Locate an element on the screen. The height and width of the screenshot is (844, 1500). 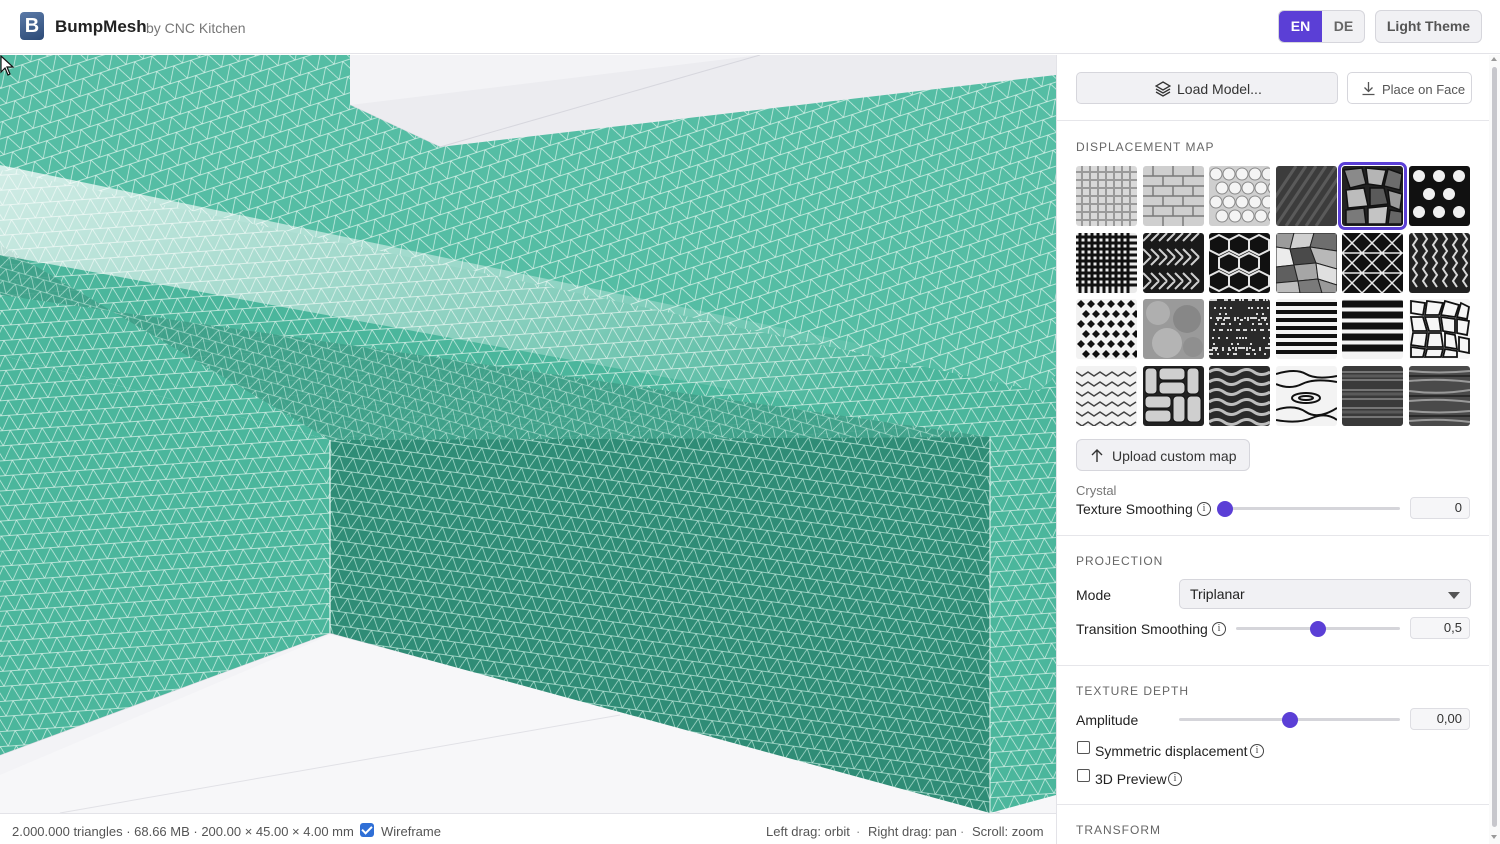
amplitude-label: Amplitude is located at coordinates (1107, 720).